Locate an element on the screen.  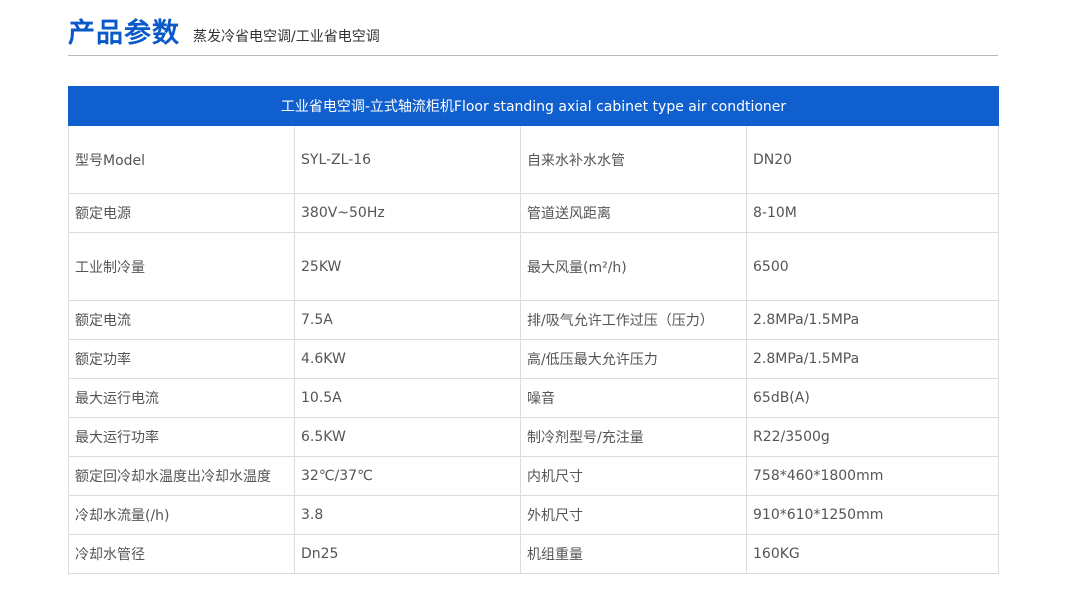
table-row: 最大运行功率 6.5KW 制冷剂型号/充注量 R22/3500g is located at coordinates (533, 437).